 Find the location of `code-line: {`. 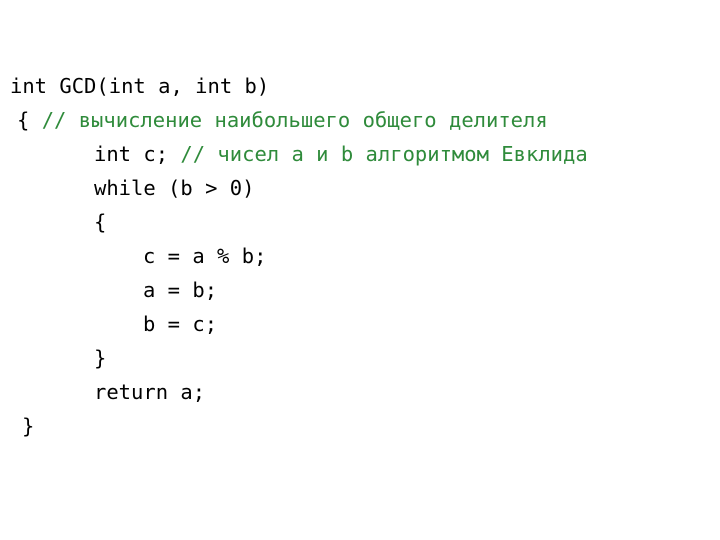

code-line: { is located at coordinates (360, 222).